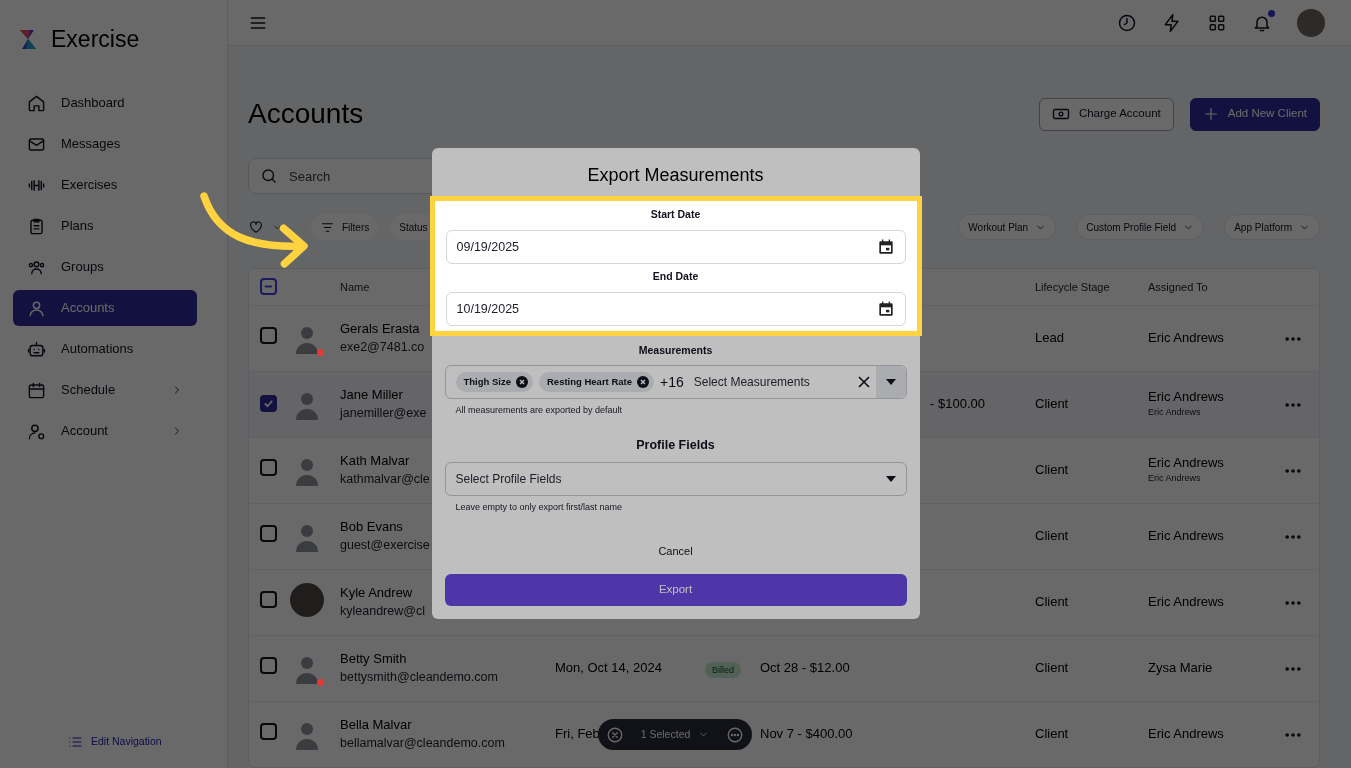  Describe the element at coordinates (806, 734) in the screenshot. I see `billing-text: Nov 7 - $400.00` at that location.